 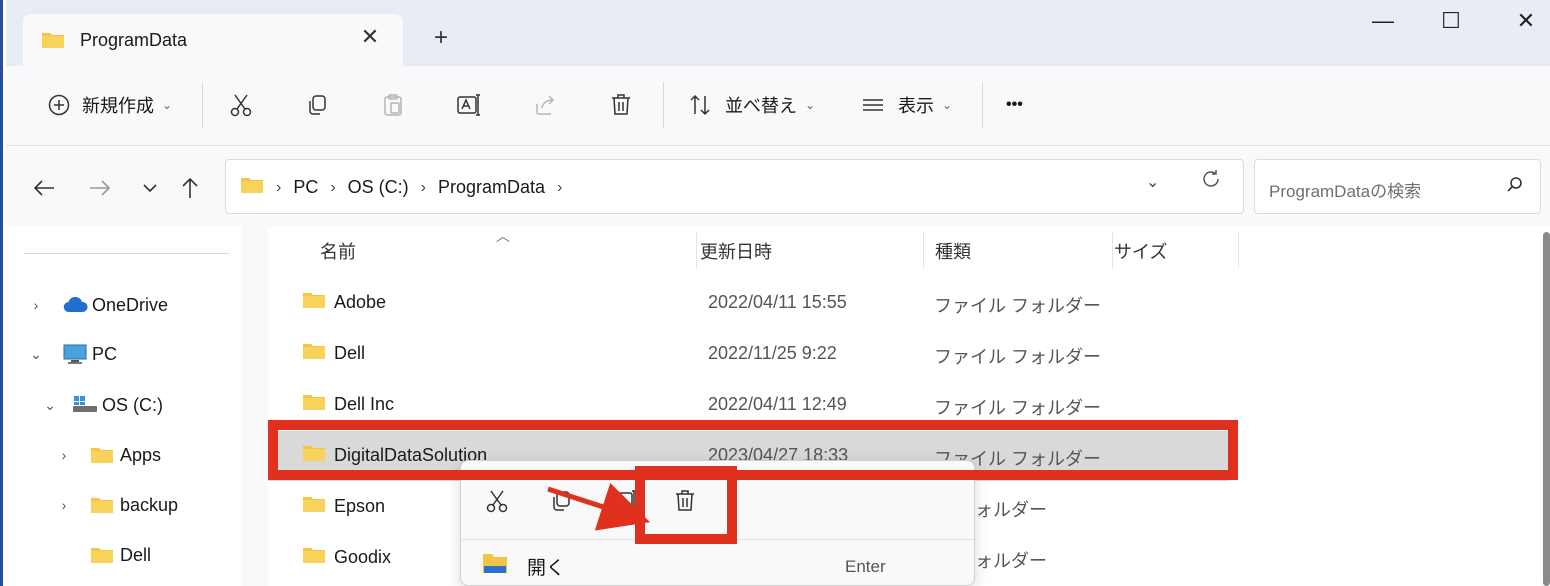 I want to click on copy-icon, so click(x=317, y=105).